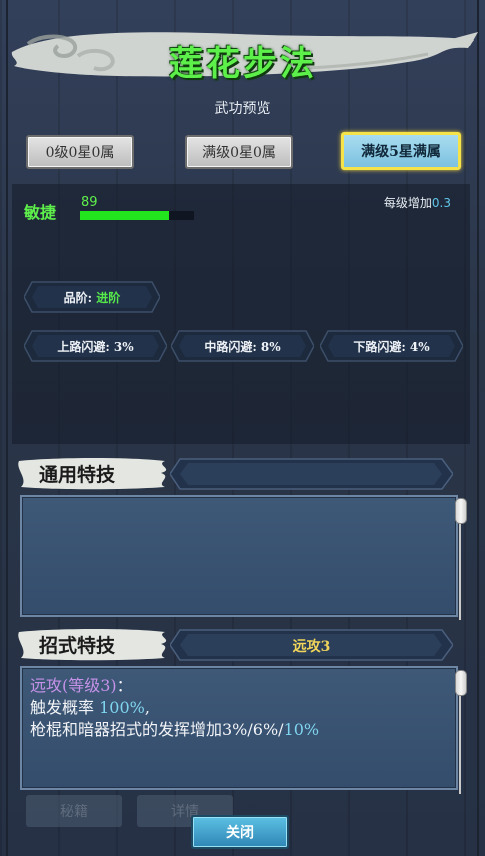  I want to click on per-level-value: 0.3, so click(441, 203).